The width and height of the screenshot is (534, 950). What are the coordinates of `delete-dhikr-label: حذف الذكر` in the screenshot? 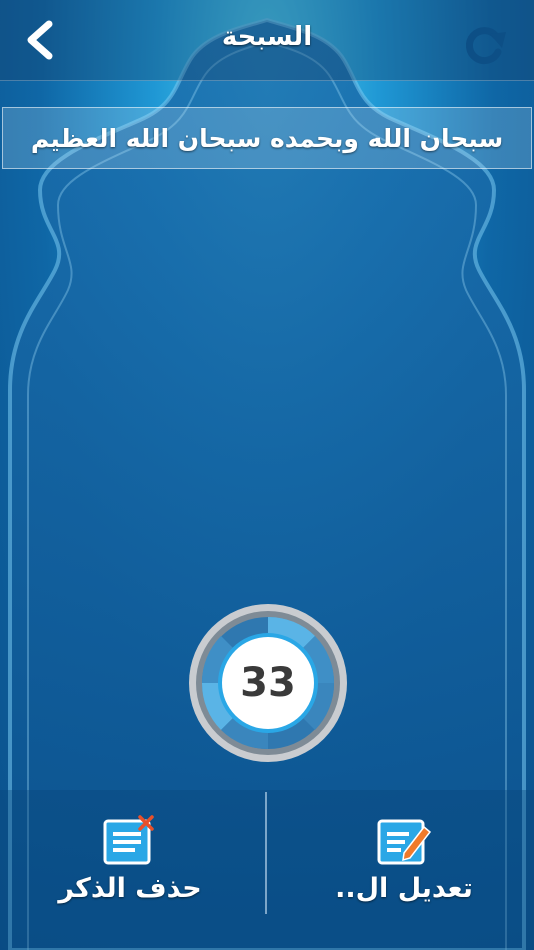 It's located at (130, 888).